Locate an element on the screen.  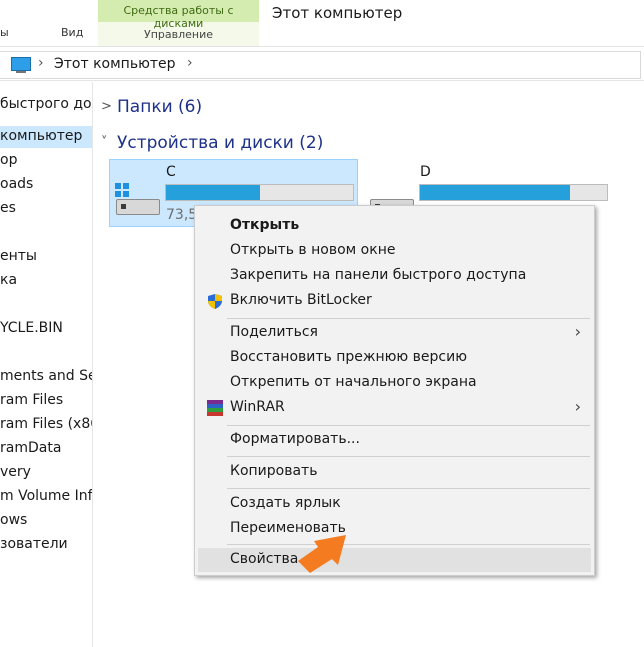
drive-c-usage-bar is located at coordinates (259, 192).